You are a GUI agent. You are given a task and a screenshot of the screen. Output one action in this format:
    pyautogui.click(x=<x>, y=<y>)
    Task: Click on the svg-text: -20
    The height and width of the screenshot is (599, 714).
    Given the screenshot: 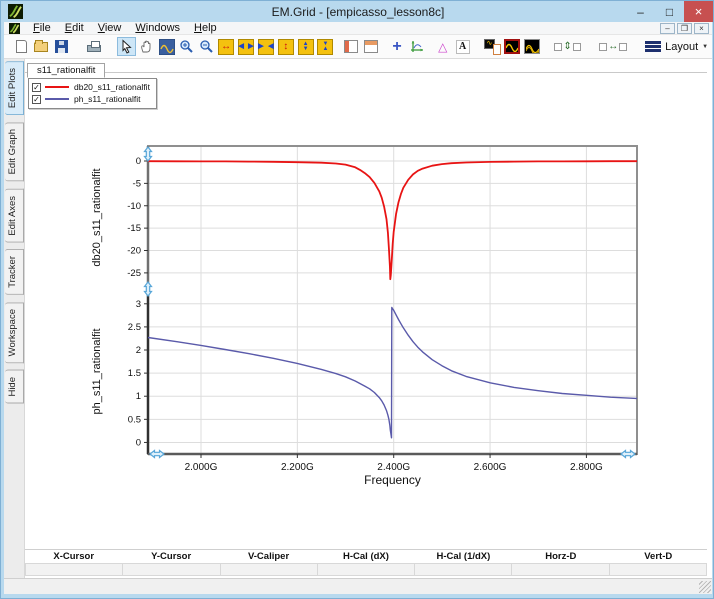 What is the action you would take?
    pyautogui.click(x=134, y=251)
    